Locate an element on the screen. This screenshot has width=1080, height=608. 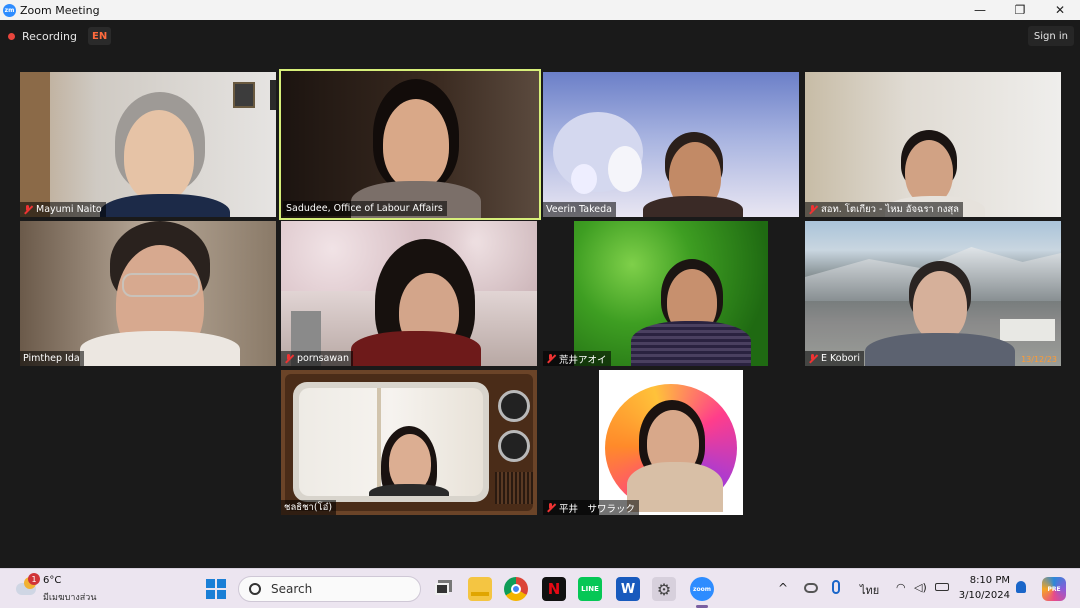
clock-time: 8:10 PM is located at coordinates (988, 580).